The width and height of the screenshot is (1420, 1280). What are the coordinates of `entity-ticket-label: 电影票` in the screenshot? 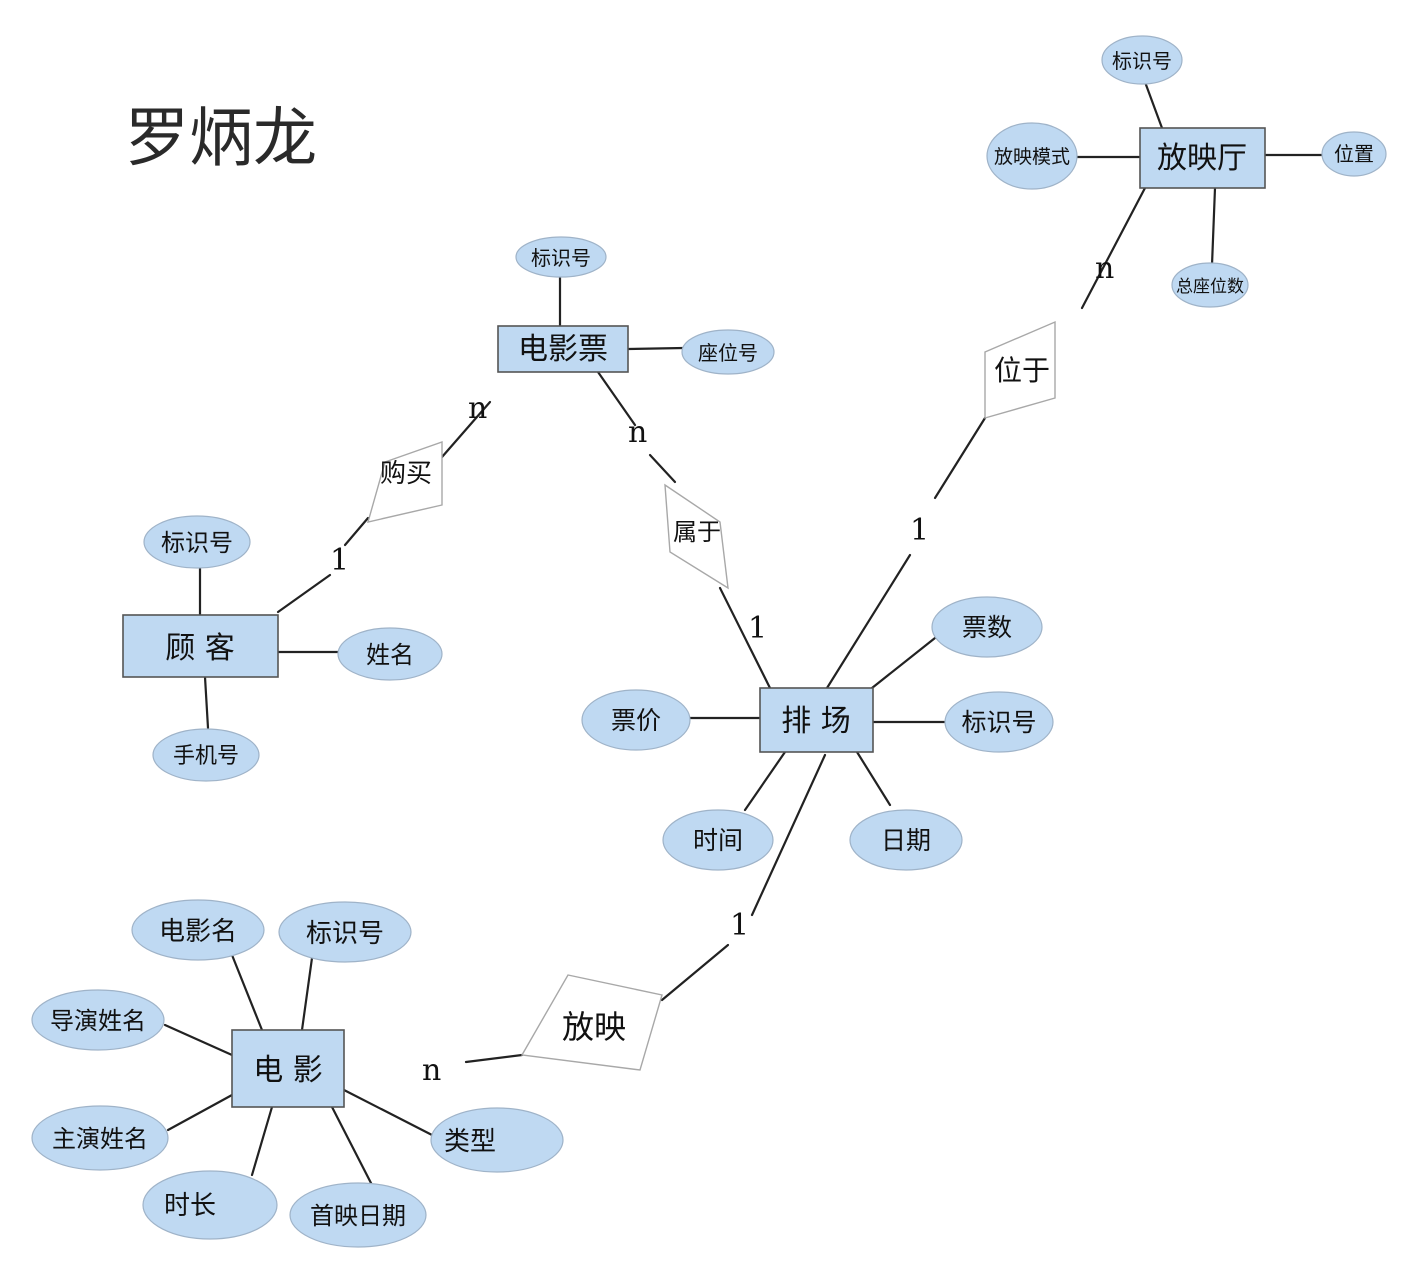 It's located at (563, 349).